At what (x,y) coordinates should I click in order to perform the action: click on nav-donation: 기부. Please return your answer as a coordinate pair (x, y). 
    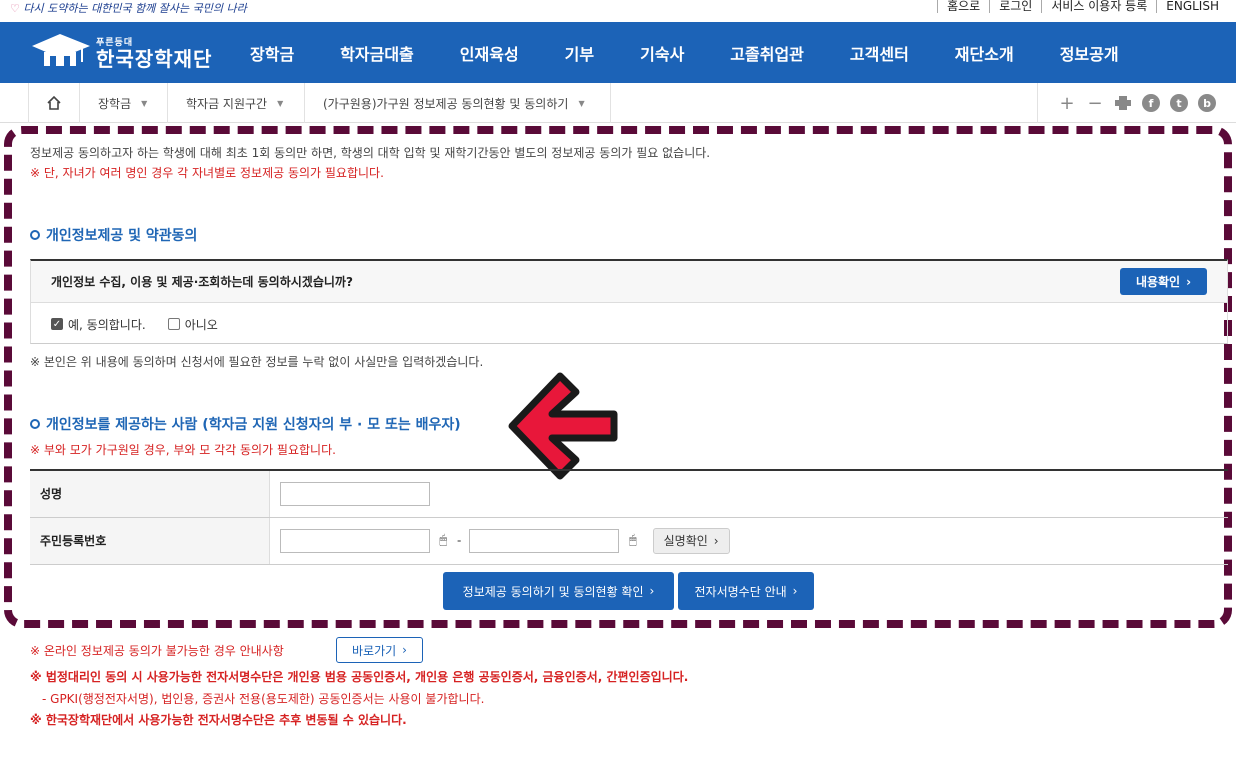
    Looking at the image, I should click on (579, 53).